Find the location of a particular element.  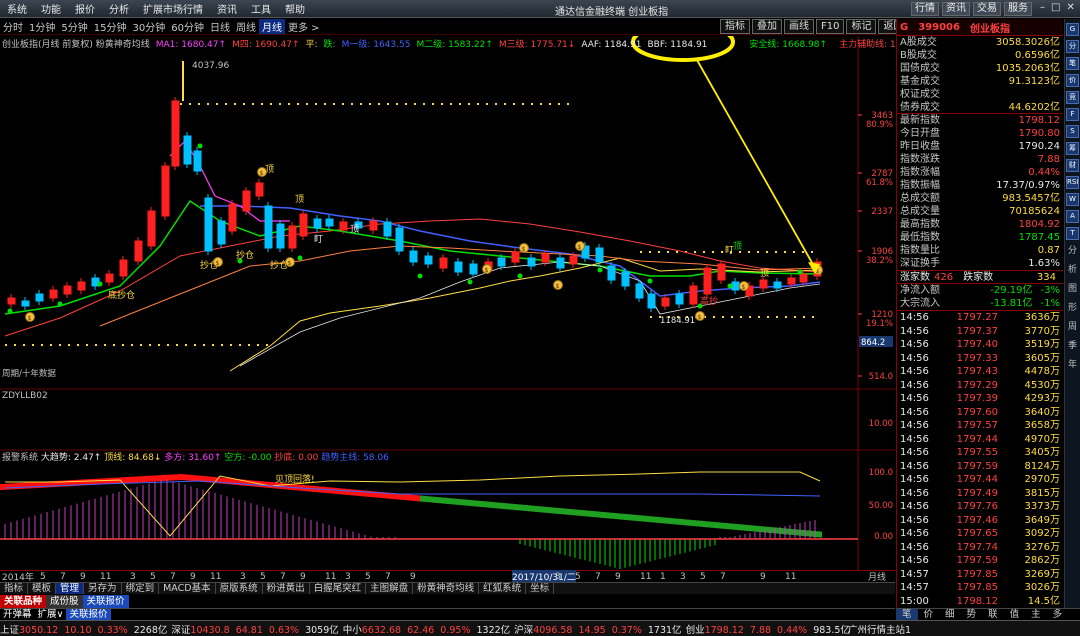

quote-tab-4: 联 is located at coordinates (993, 614).